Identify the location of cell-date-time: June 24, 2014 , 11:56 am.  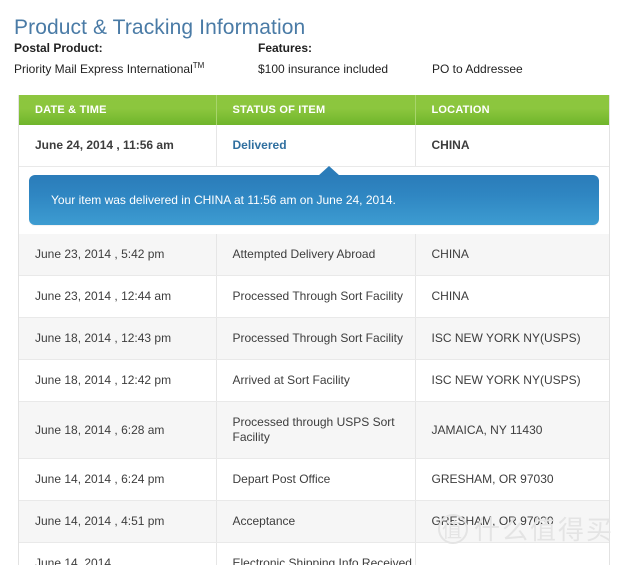
(118, 146).